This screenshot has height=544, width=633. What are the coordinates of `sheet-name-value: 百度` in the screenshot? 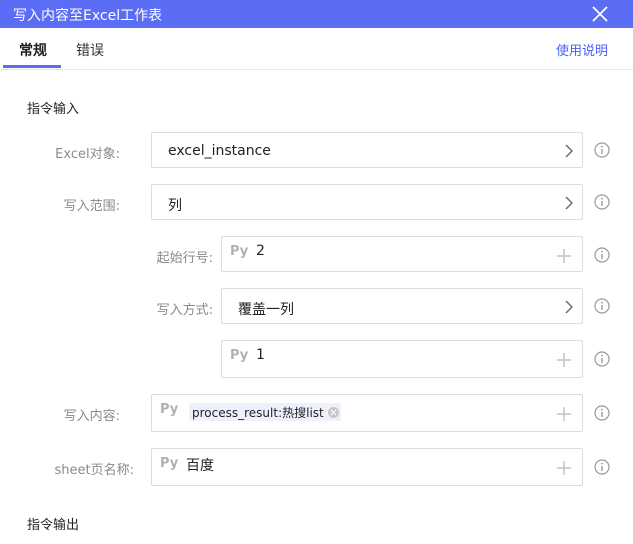 It's located at (200, 466).